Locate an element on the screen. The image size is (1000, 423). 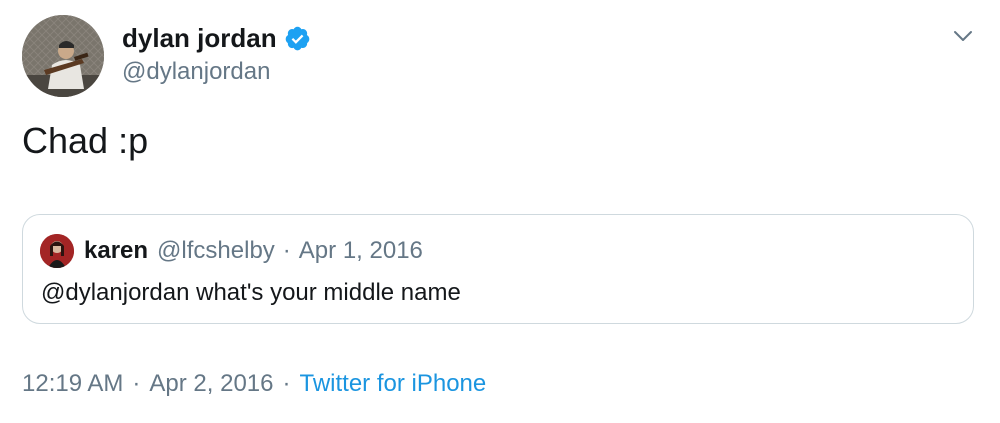
quoted-author-avatar-image is located at coordinates (57, 251).